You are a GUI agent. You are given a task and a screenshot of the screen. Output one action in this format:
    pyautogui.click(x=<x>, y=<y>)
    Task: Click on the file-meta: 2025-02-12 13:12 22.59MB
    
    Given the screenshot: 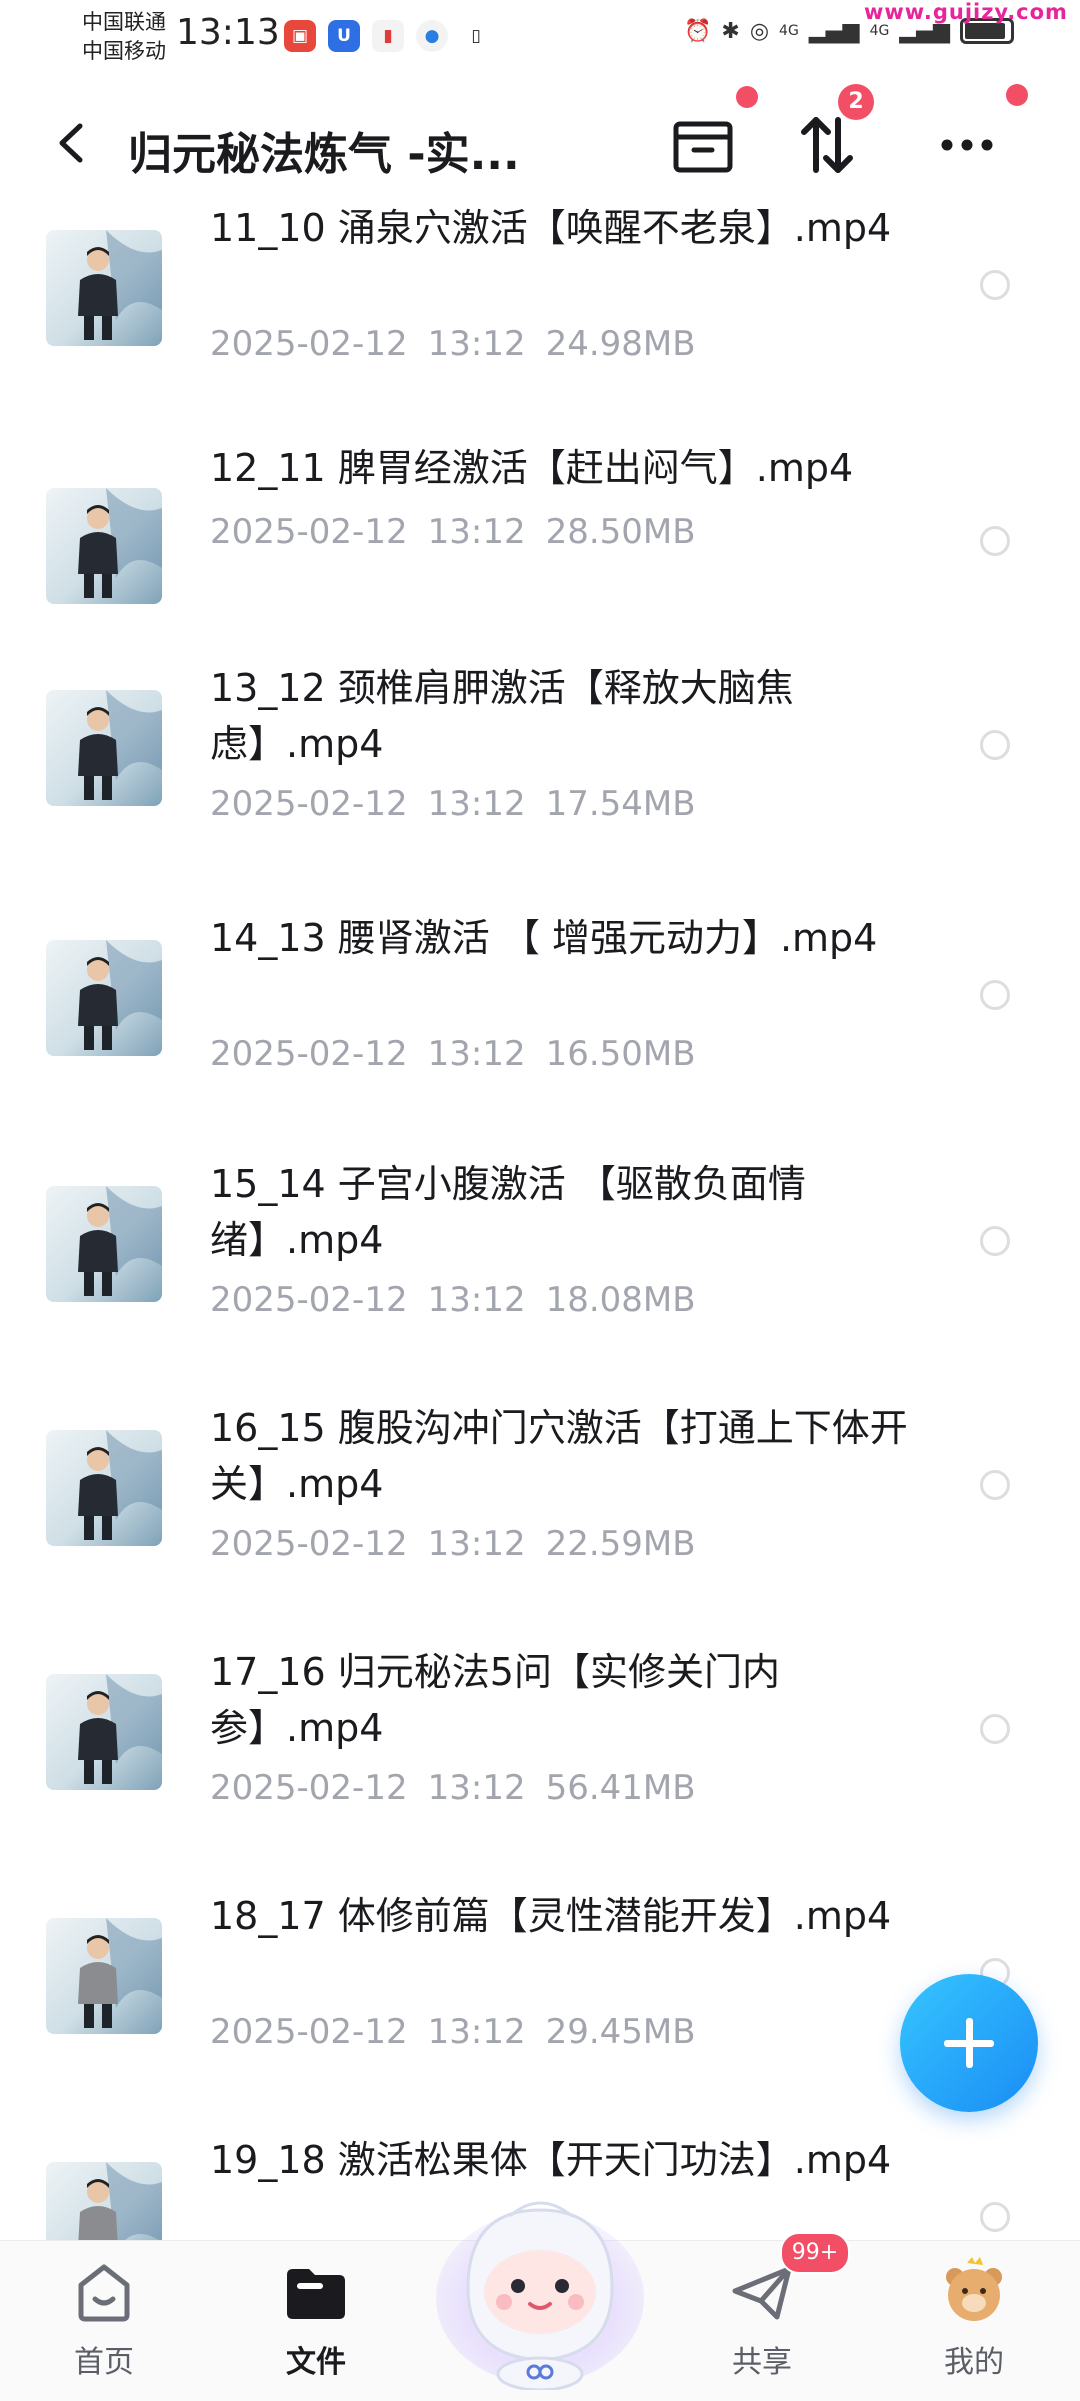 What is the action you would take?
    pyautogui.click(x=463, y=1544)
    